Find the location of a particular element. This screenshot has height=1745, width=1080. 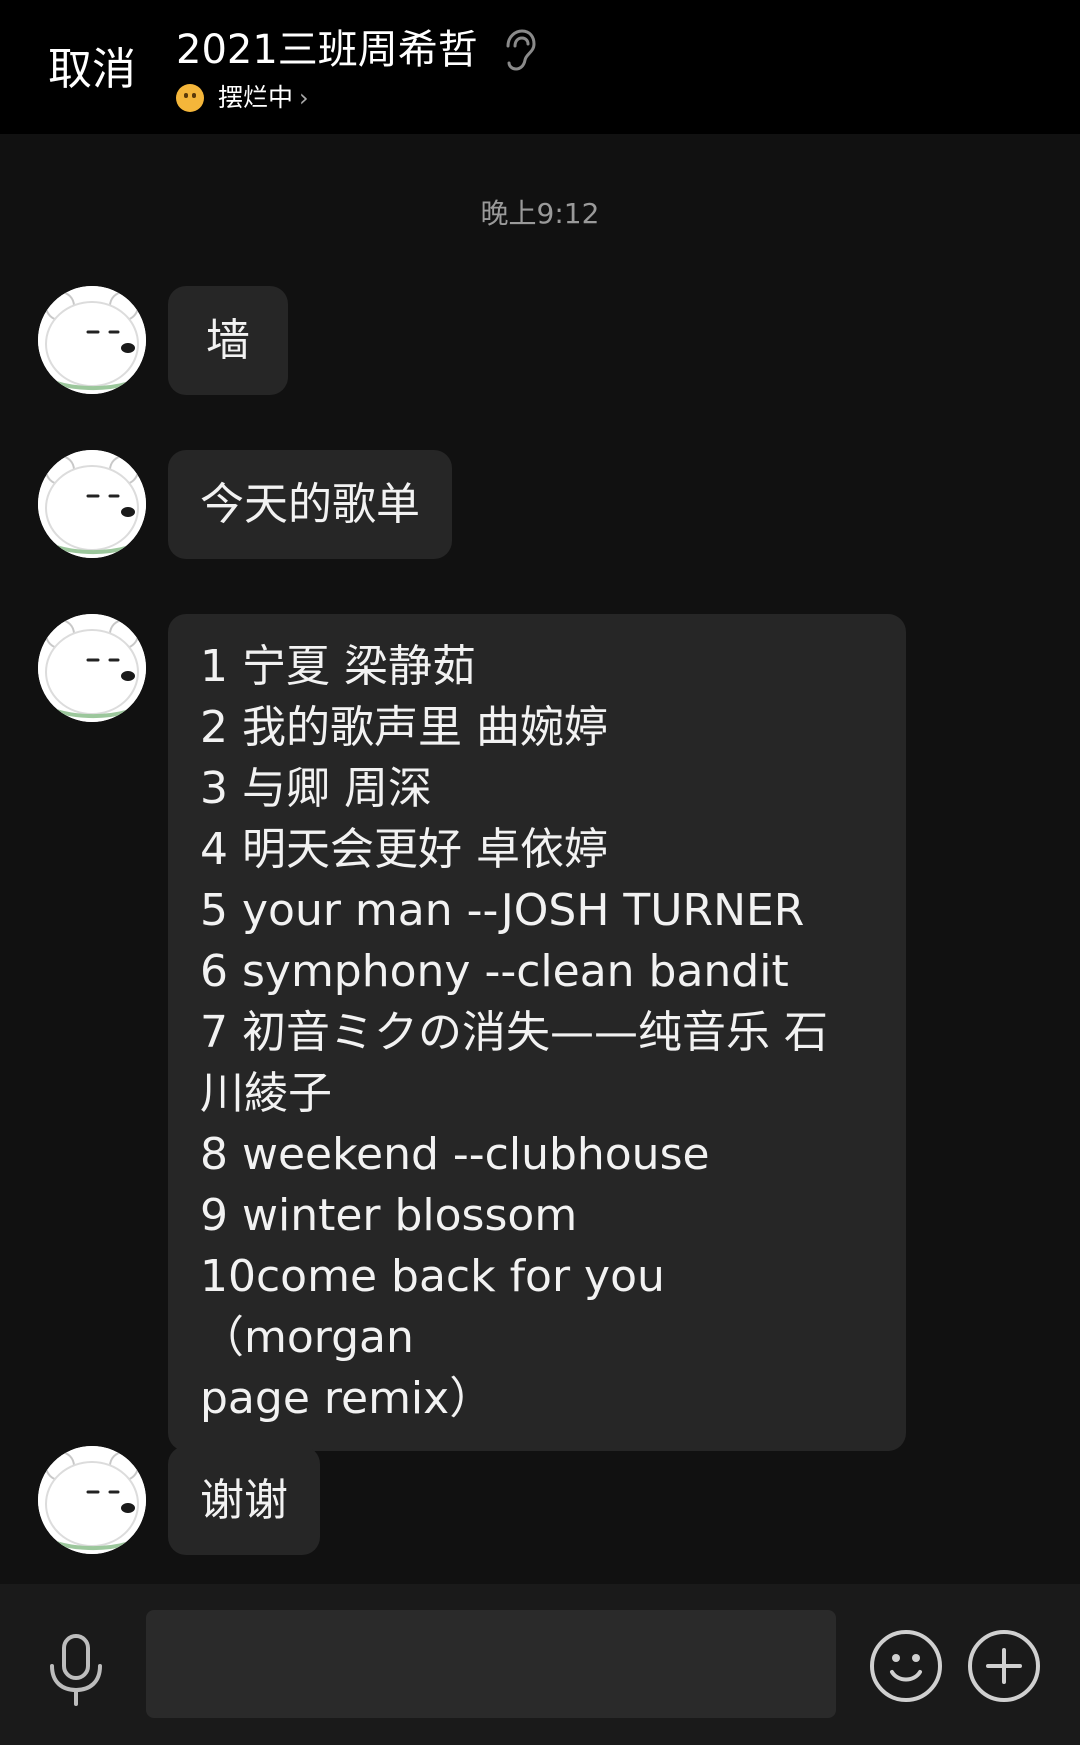

playlist-line: 8 weekend --clubhouse is located at coordinates (455, 1154).